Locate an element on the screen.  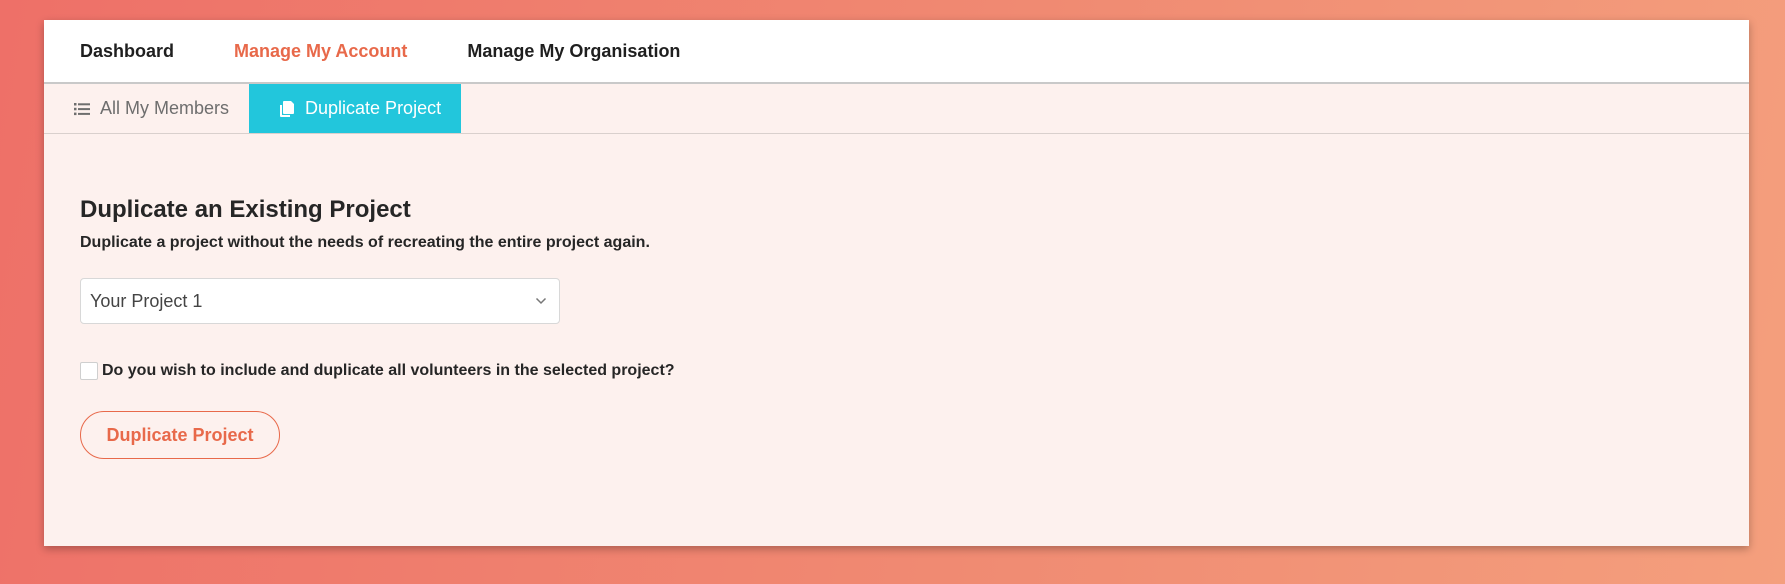
tab-all-my-members: All My Members is located at coordinates (146, 108).